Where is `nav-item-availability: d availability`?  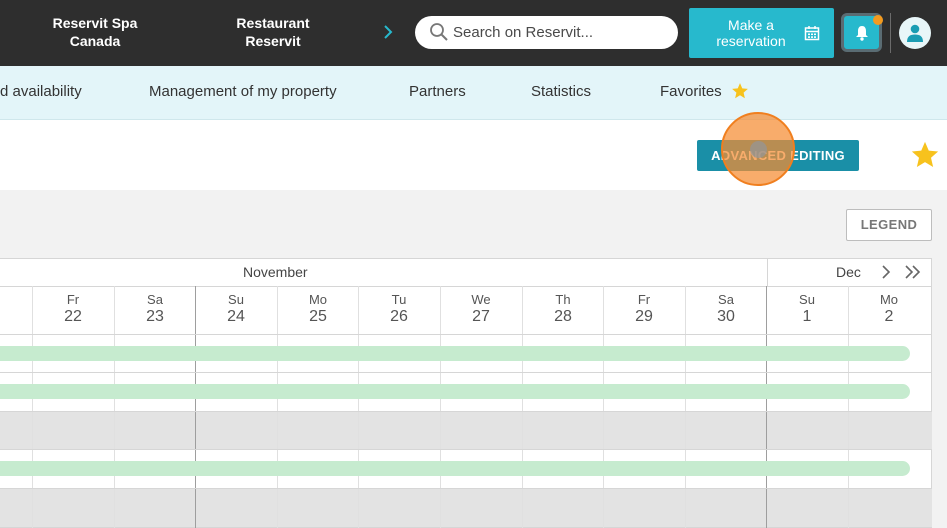
nav-item-availability: d availability is located at coordinates (41, 91).